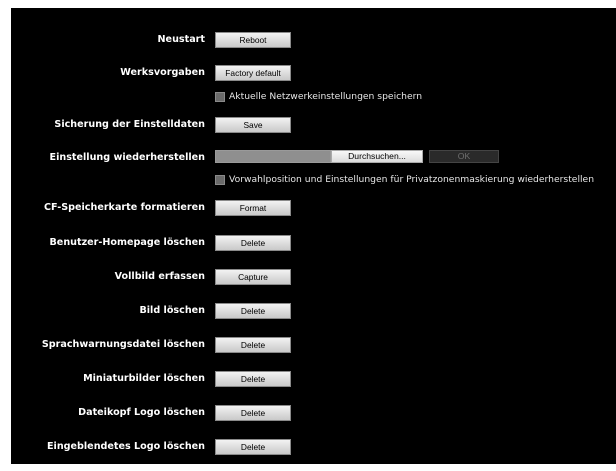 The width and height of the screenshot is (616, 471). What do you see at coordinates (253, 73) in the screenshot?
I see `factory-default-button: Factory default` at bounding box center [253, 73].